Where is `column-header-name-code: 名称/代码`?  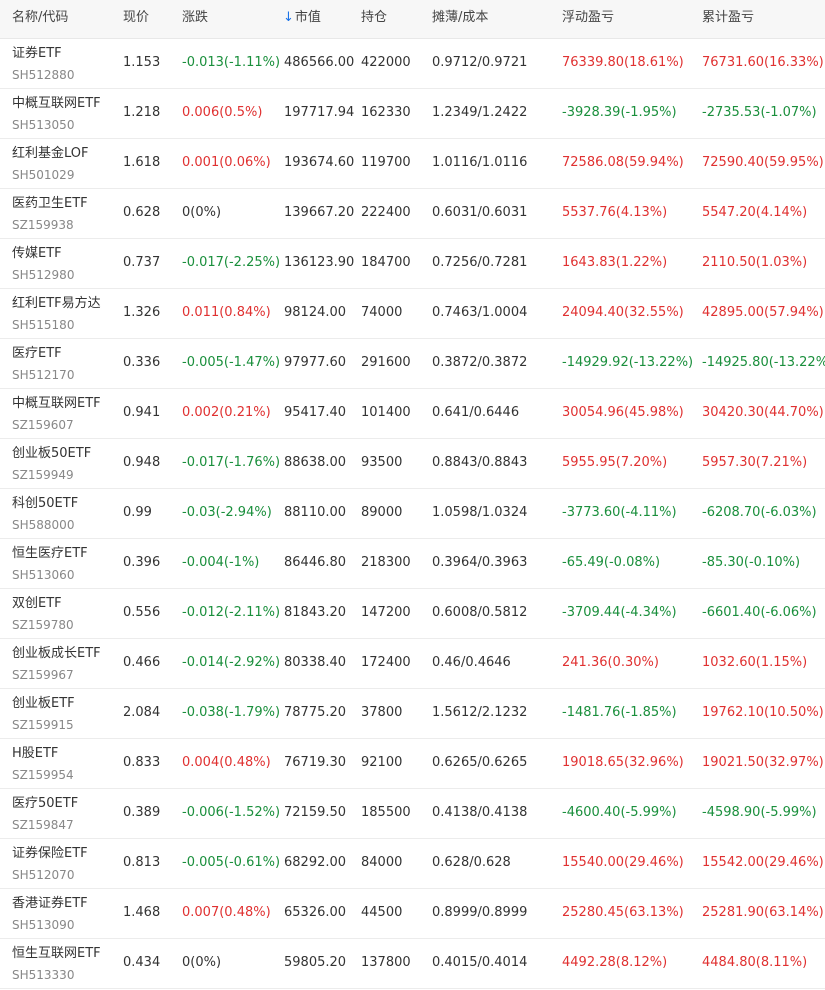
column-header-name-code: 名称/代码 is located at coordinates (40, 18).